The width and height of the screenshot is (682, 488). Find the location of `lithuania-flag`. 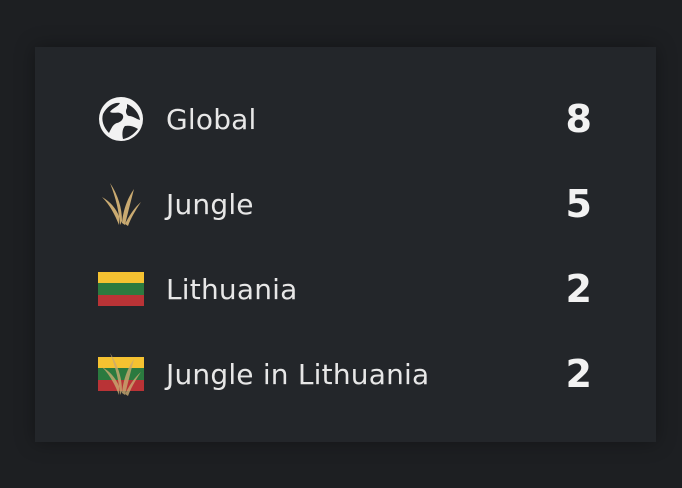

lithuania-flag is located at coordinates (121, 289).